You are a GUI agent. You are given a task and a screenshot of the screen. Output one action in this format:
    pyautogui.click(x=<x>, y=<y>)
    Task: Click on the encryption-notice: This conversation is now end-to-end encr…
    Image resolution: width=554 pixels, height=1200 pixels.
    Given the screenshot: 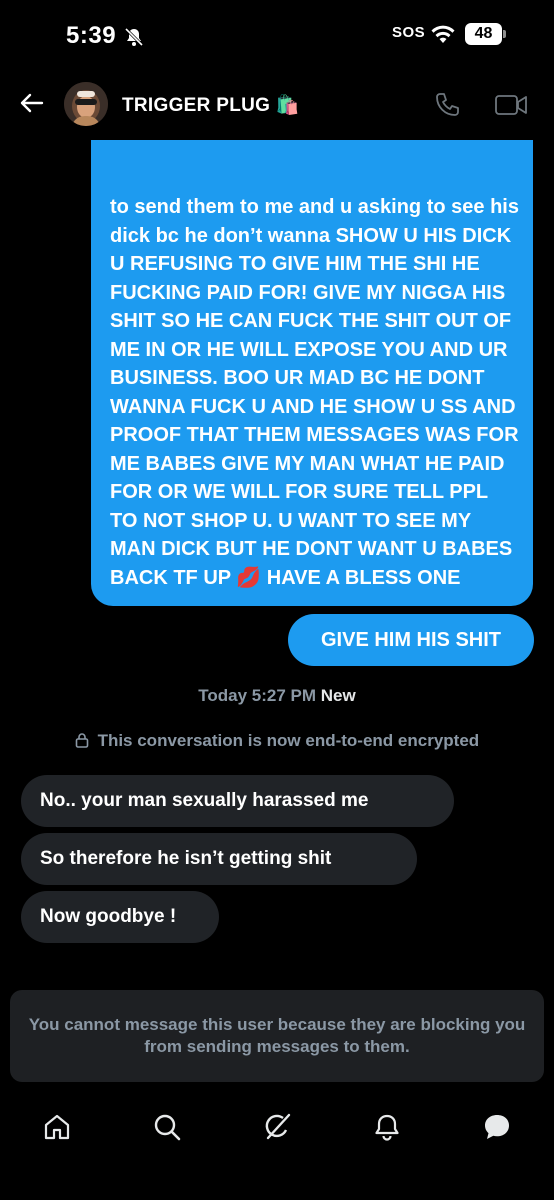 What is the action you would take?
    pyautogui.click(x=277, y=741)
    